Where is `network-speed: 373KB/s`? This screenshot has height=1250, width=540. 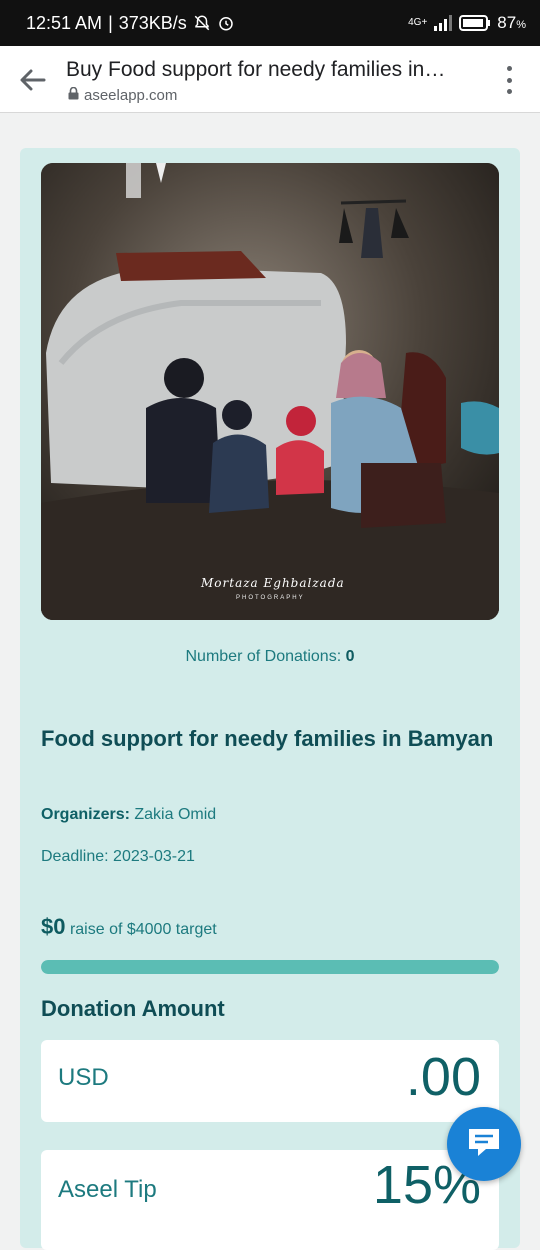
network-speed: 373KB/s is located at coordinates (152, 22).